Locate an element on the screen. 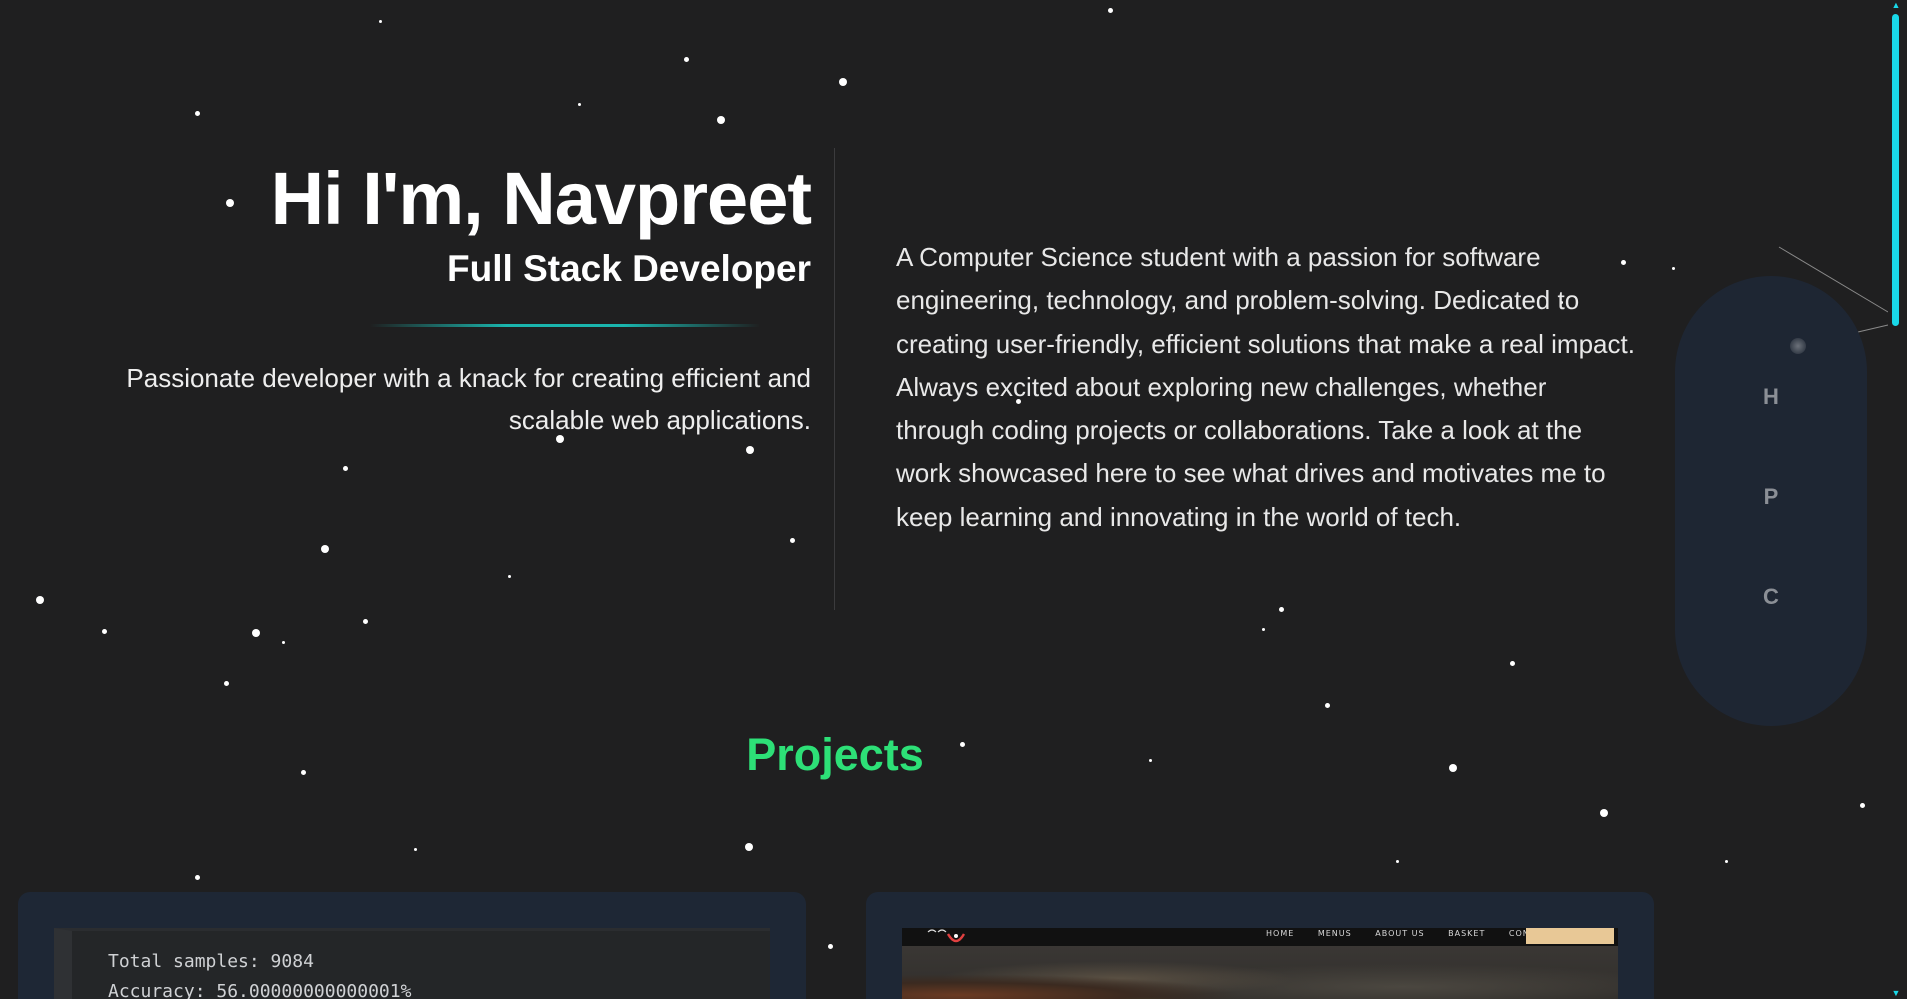 The width and height of the screenshot is (1907, 999). scroll-down-arrow-icon: ▼ is located at coordinates (1896, 993).